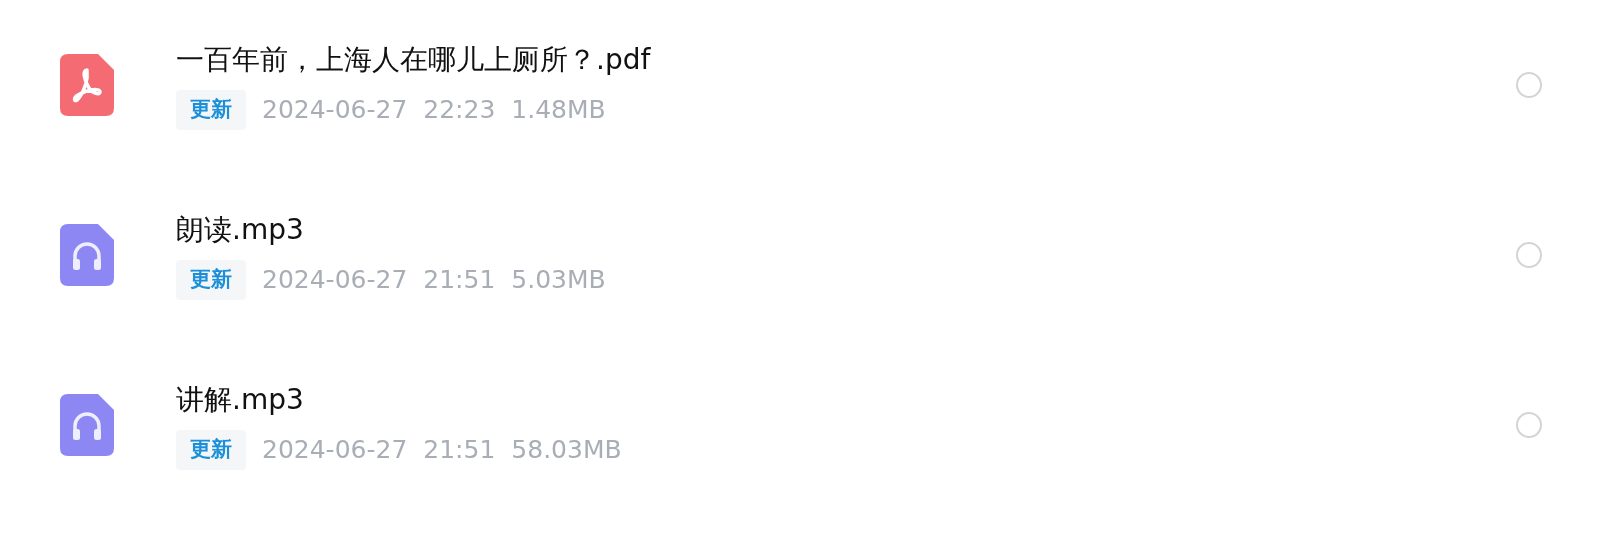 The height and width of the screenshot is (559, 1600). I want to click on file-name: 一百年前，上海人在哪儿上厕所？.pdf, so click(414, 60).